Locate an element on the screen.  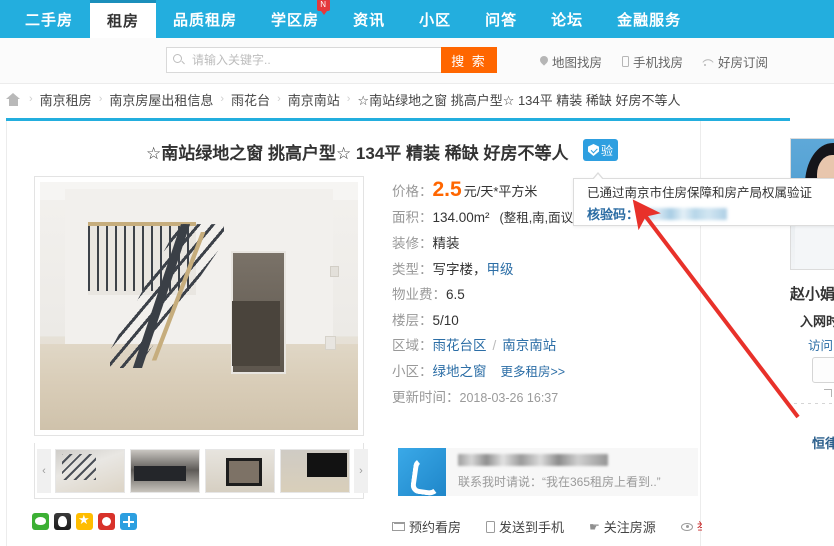
search-wrapper: 搜 索 is located at coordinates (331, 60).